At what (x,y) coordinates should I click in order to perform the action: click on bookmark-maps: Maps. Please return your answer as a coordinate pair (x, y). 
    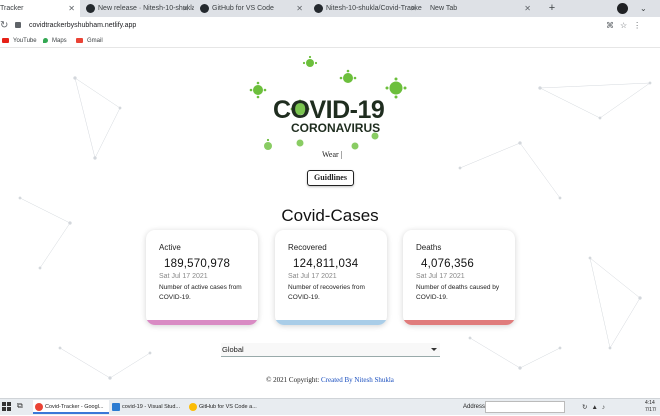
    Looking at the image, I should click on (55, 41).